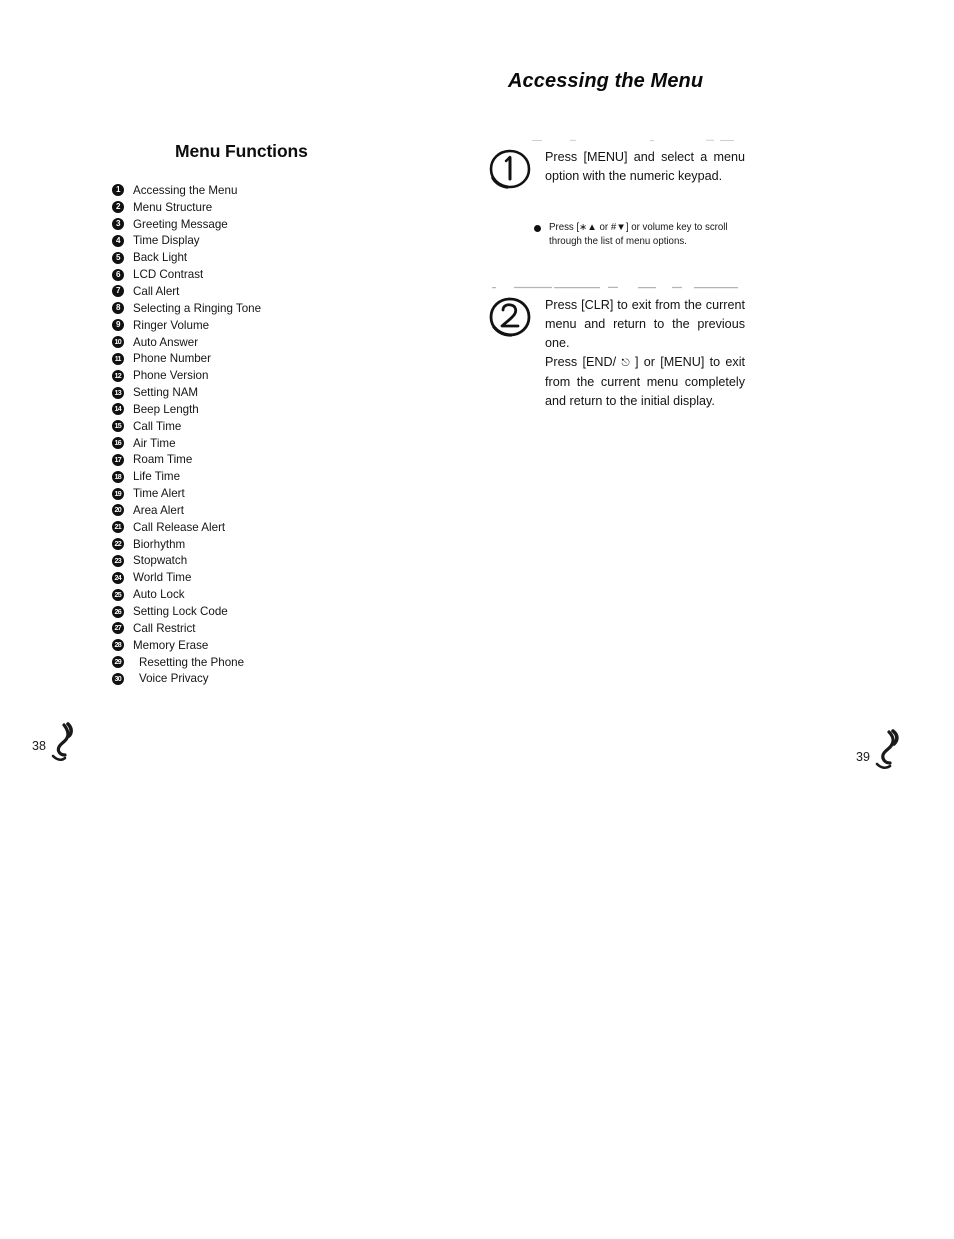 The width and height of the screenshot is (954, 1239). What do you see at coordinates (159, 595) in the screenshot?
I see `list-item-label: Auto Lock` at bounding box center [159, 595].